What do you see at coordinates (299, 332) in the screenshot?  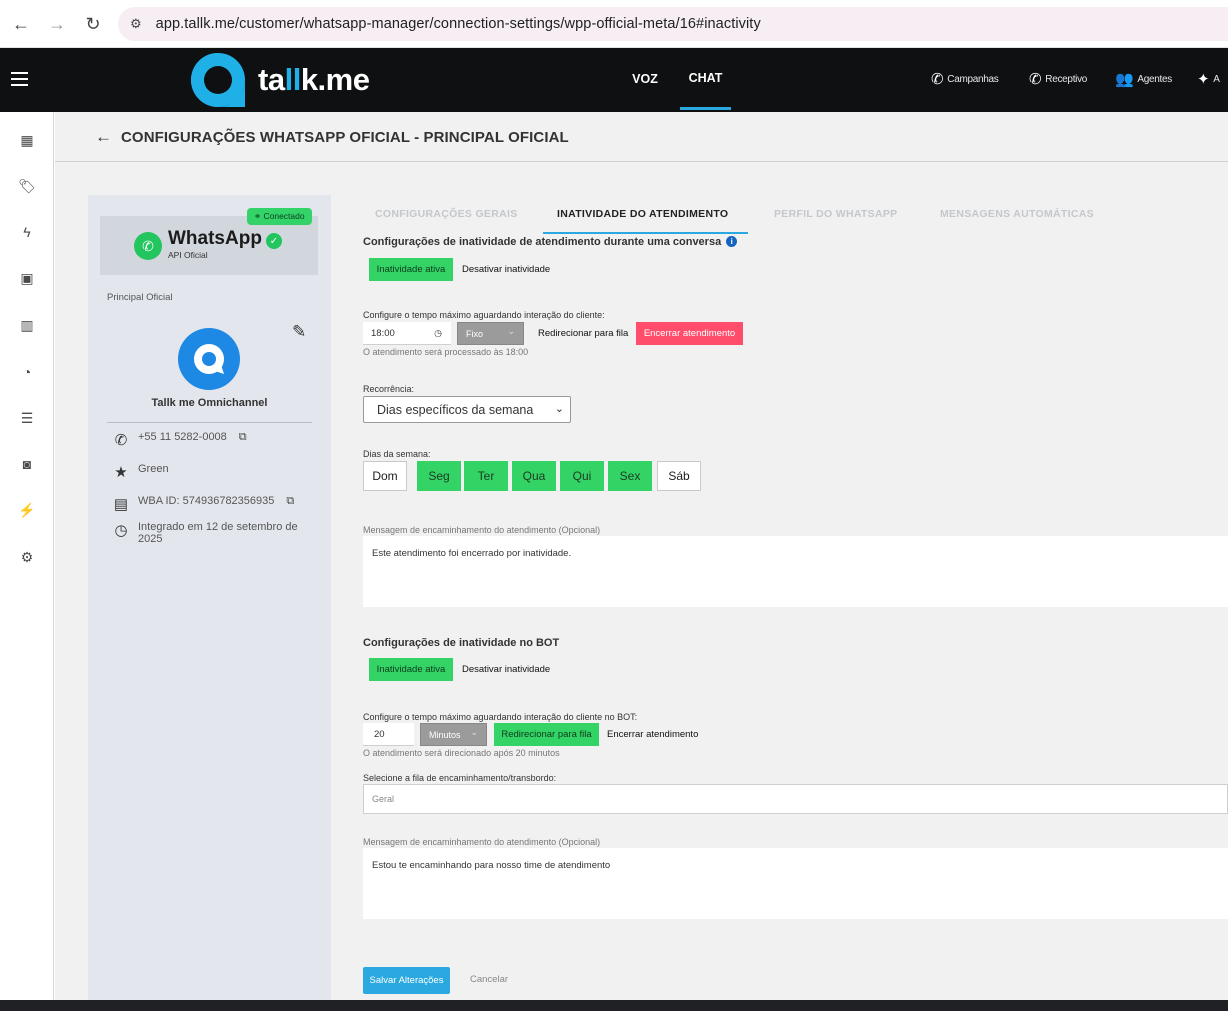 I see `edit-icon: ✎` at bounding box center [299, 332].